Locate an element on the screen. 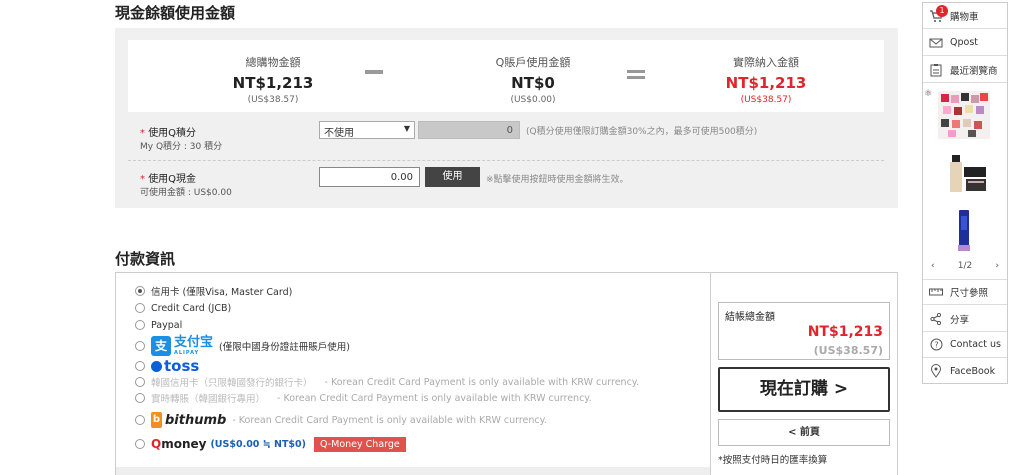  q-amount-label: Q賬戶使用金額 is located at coordinates (533, 62).